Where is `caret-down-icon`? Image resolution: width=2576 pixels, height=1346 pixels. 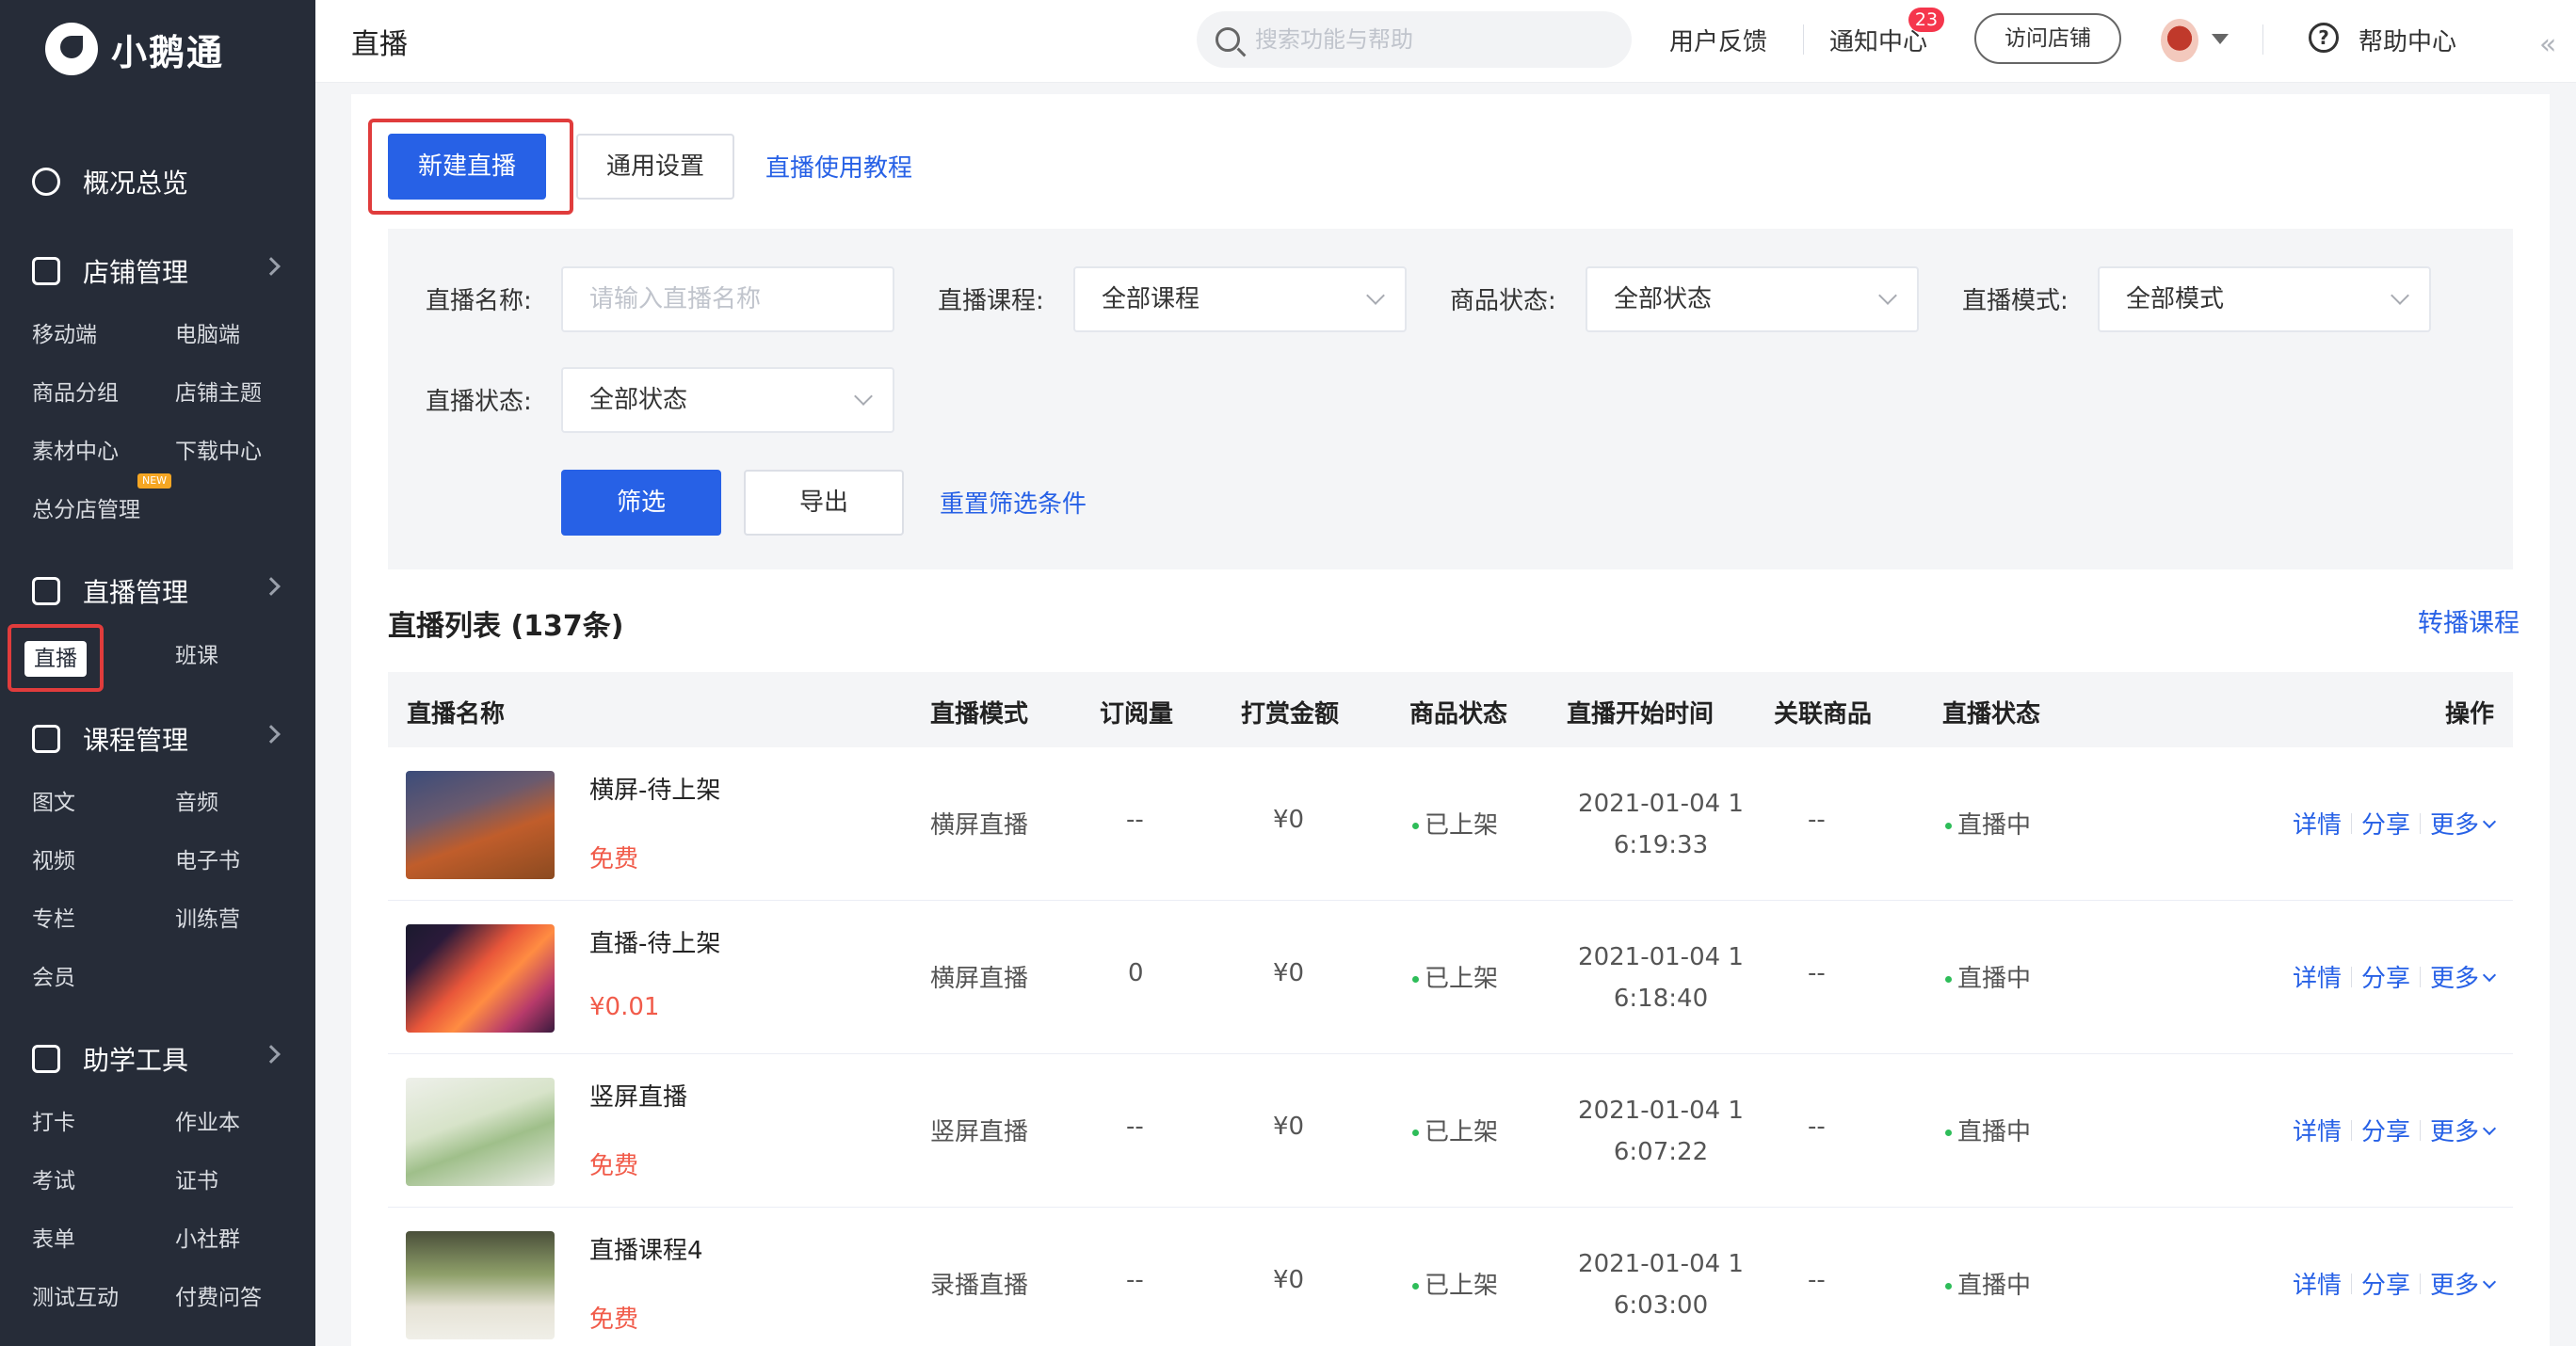 caret-down-icon is located at coordinates (2220, 39).